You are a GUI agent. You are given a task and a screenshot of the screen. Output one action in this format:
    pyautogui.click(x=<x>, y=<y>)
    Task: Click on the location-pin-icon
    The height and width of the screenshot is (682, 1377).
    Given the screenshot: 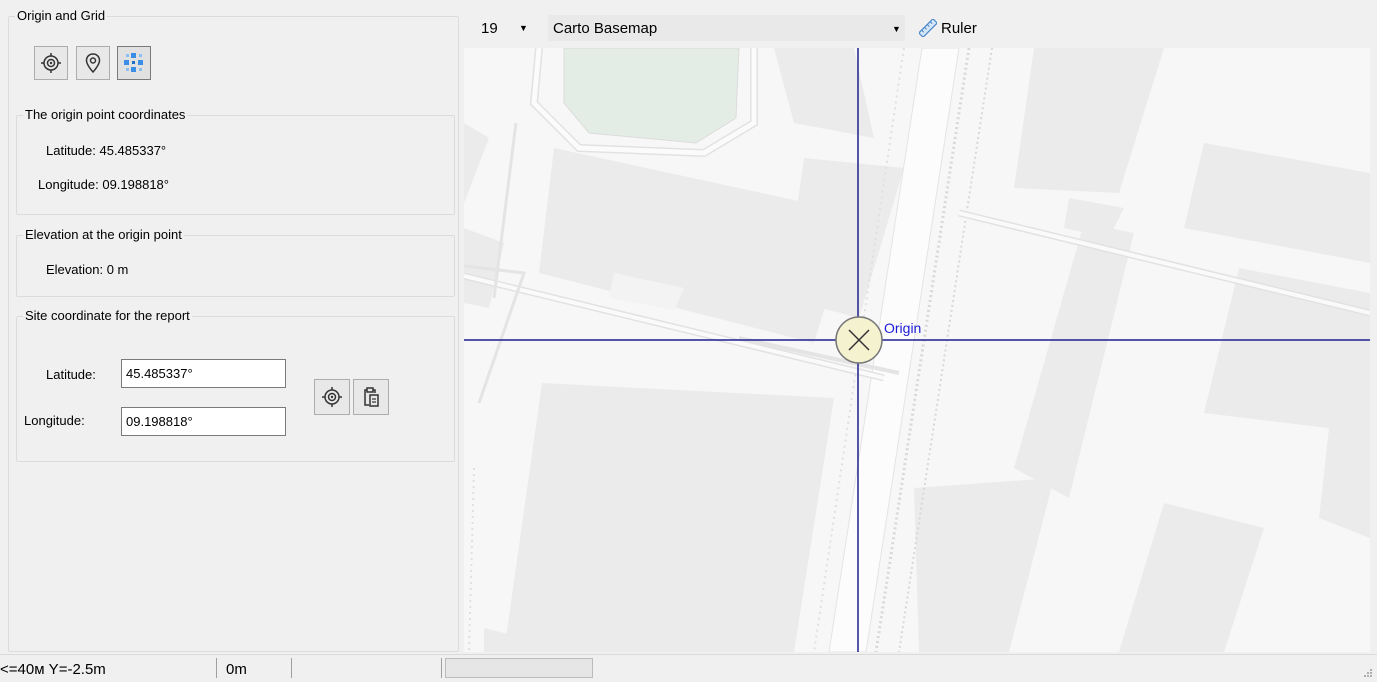 What is the action you would take?
    pyautogui.click(x=93, y=63)
    